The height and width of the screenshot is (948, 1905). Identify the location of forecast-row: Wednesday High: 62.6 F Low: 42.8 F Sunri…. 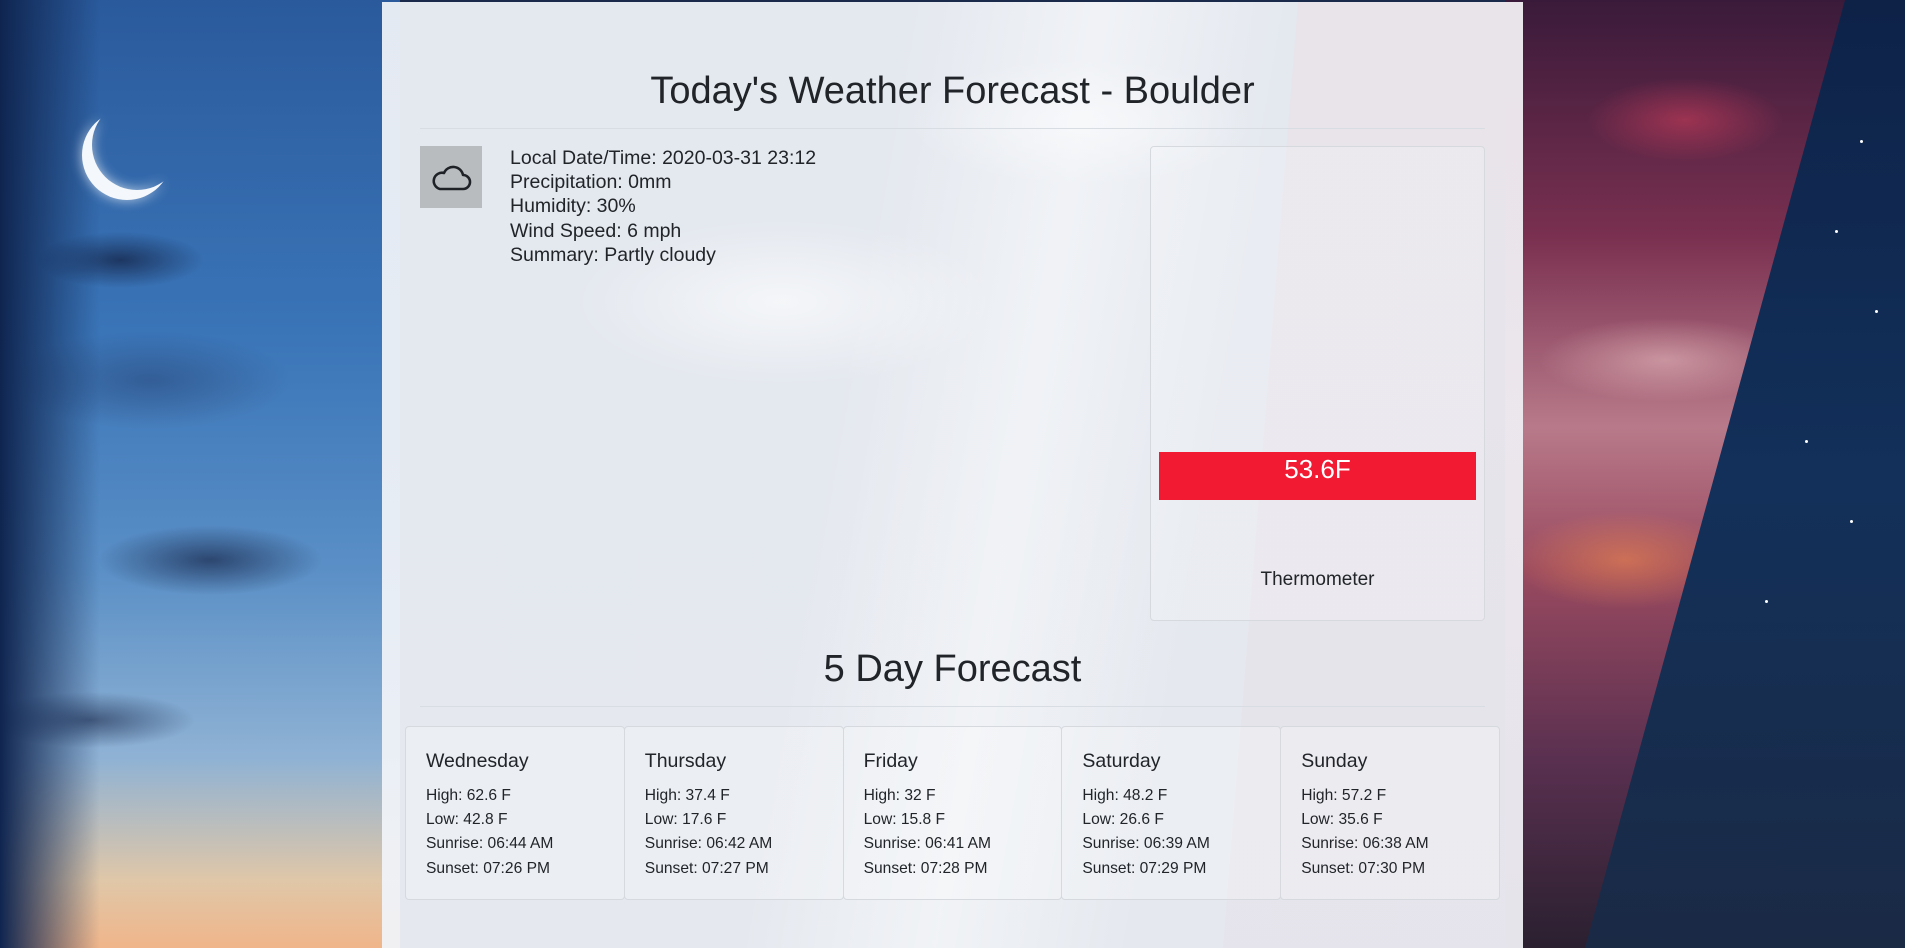
(952, 813).